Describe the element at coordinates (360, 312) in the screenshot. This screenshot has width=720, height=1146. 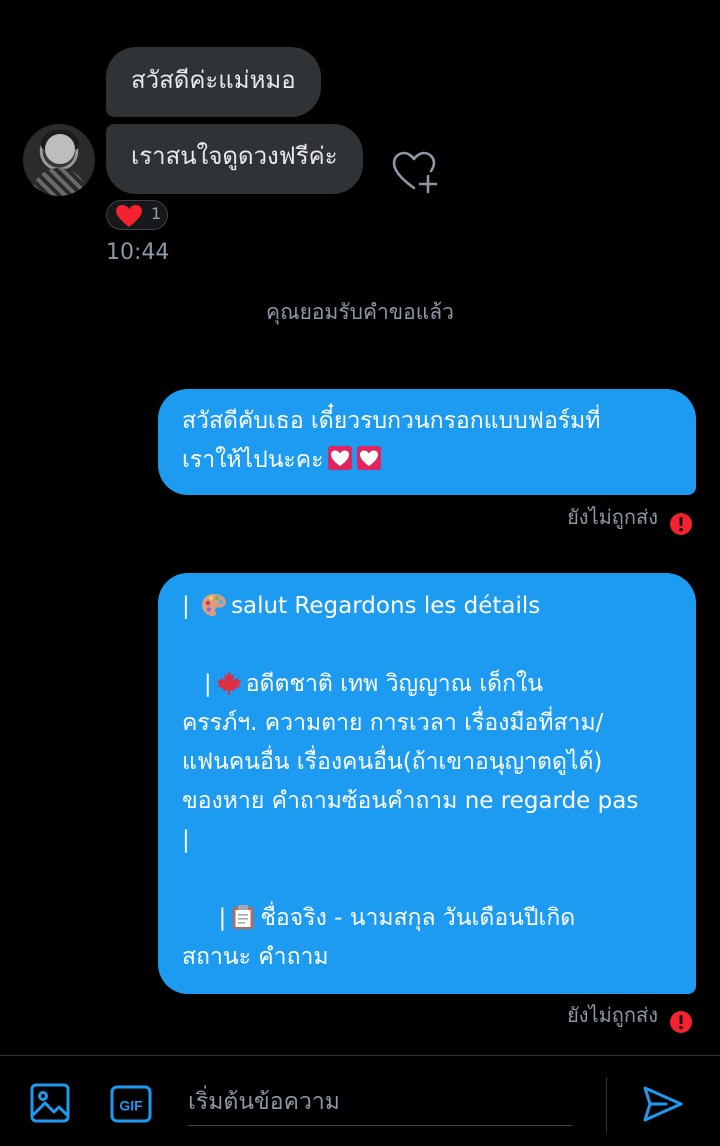
I see `request-accepted-note: คุณยอมรับคำขอแล้ว` at that location.